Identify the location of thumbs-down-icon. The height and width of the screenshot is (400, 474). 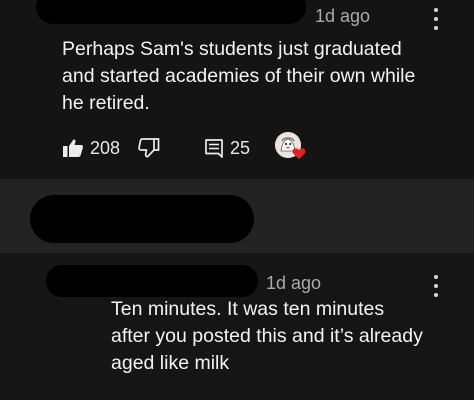
(149, 148).